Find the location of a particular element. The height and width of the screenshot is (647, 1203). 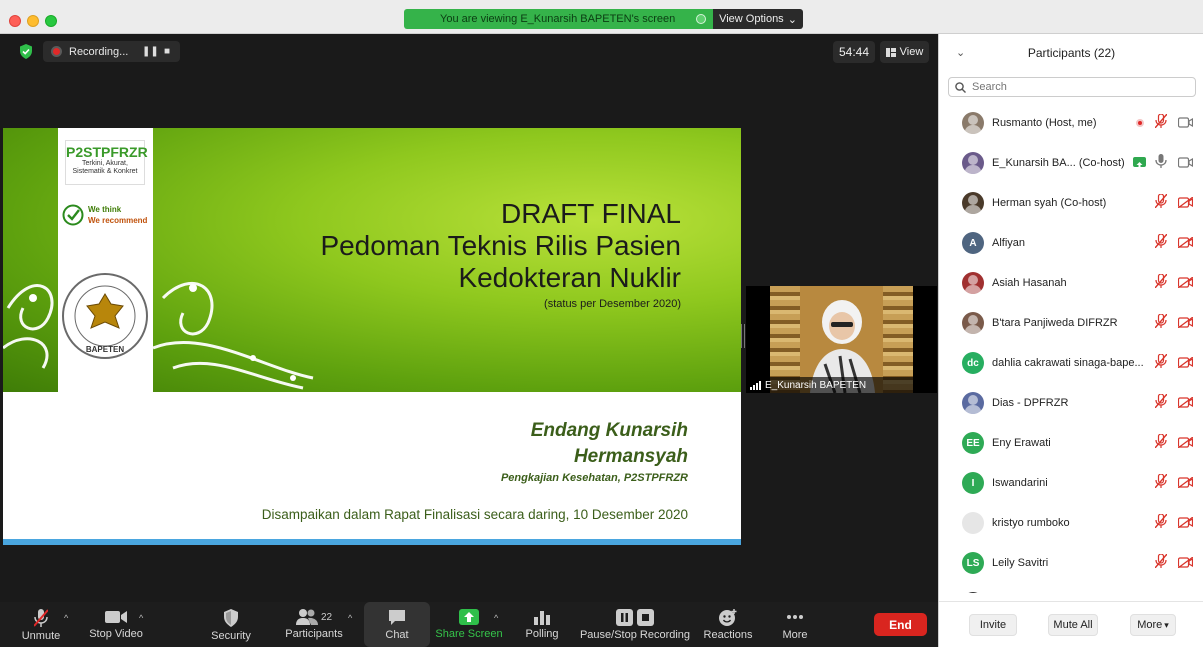

signal-strength-icon is located at coordinates (755, 385).